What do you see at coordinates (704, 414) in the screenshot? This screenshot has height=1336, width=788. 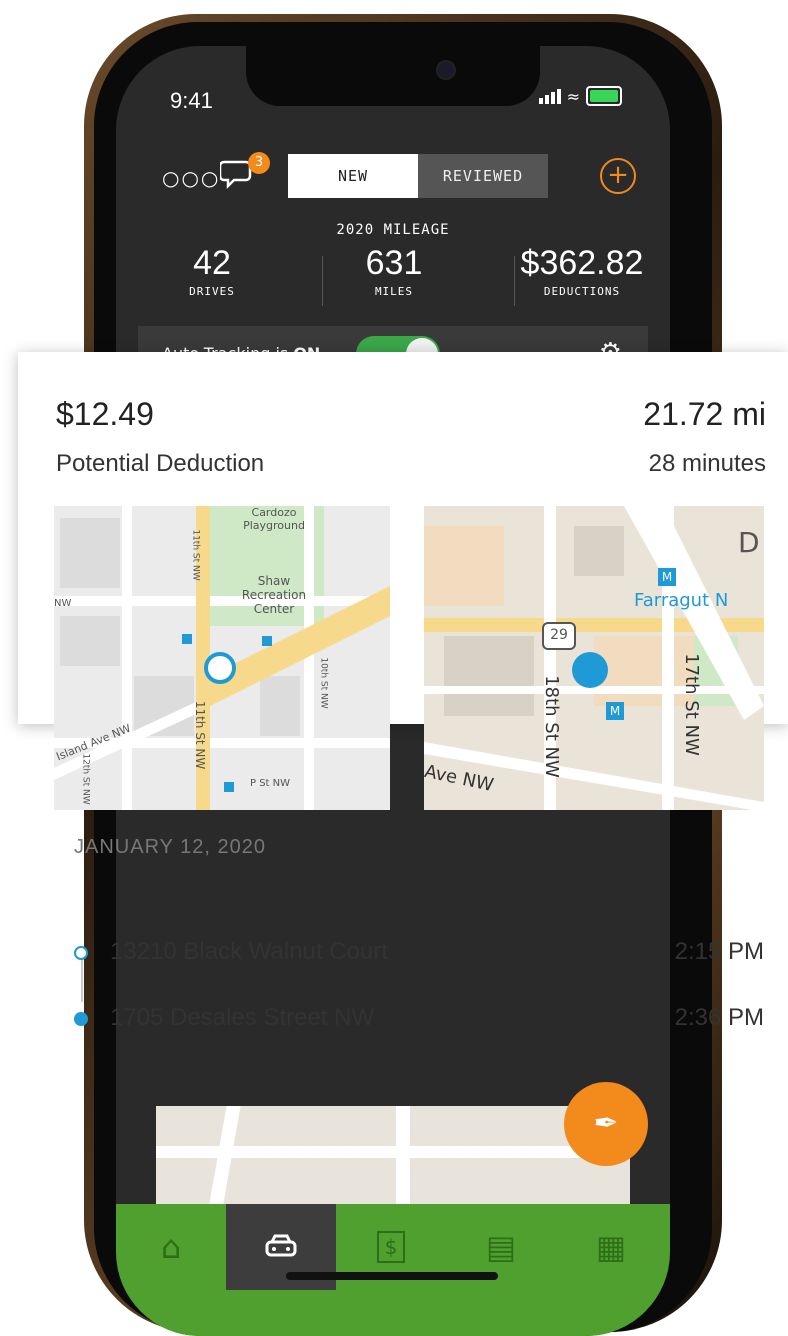 I see `drive-distance: 21.72 mi` at bounding box center [704, 414].